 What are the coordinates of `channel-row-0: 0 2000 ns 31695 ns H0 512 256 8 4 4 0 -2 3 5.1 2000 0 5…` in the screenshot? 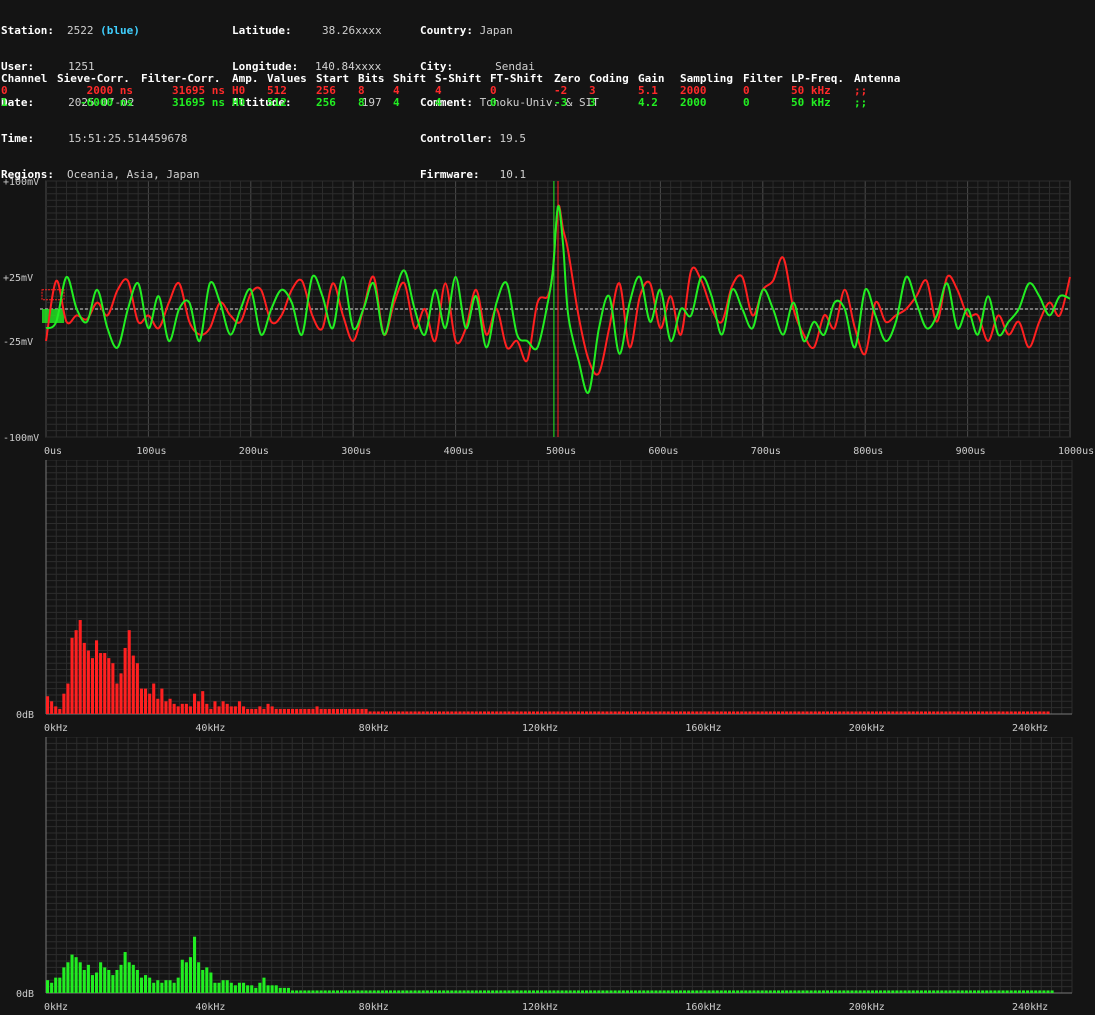 It's located at (547, 91).